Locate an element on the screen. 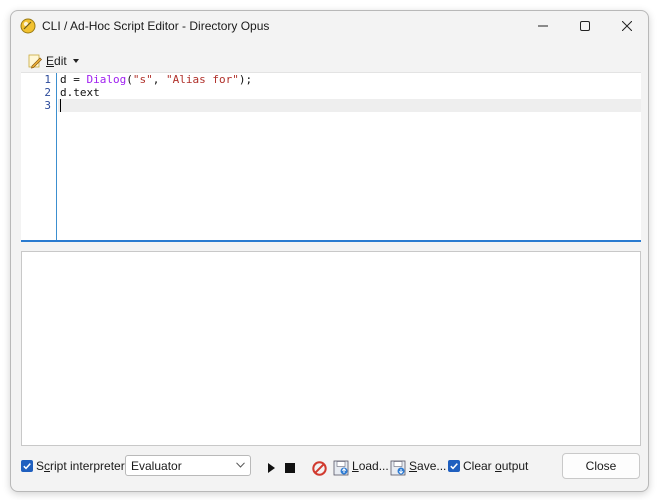 The height and width of the screenshot is (500, 658). line-number-gutter: 1 2 3 is located at coordinates (39, 156).